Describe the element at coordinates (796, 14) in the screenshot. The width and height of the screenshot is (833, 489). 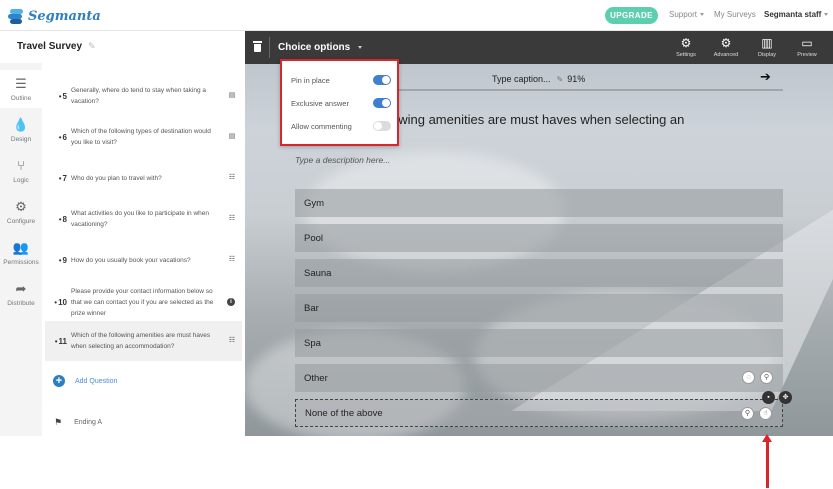
I see `account-menu: Segmanta staff` at that location.